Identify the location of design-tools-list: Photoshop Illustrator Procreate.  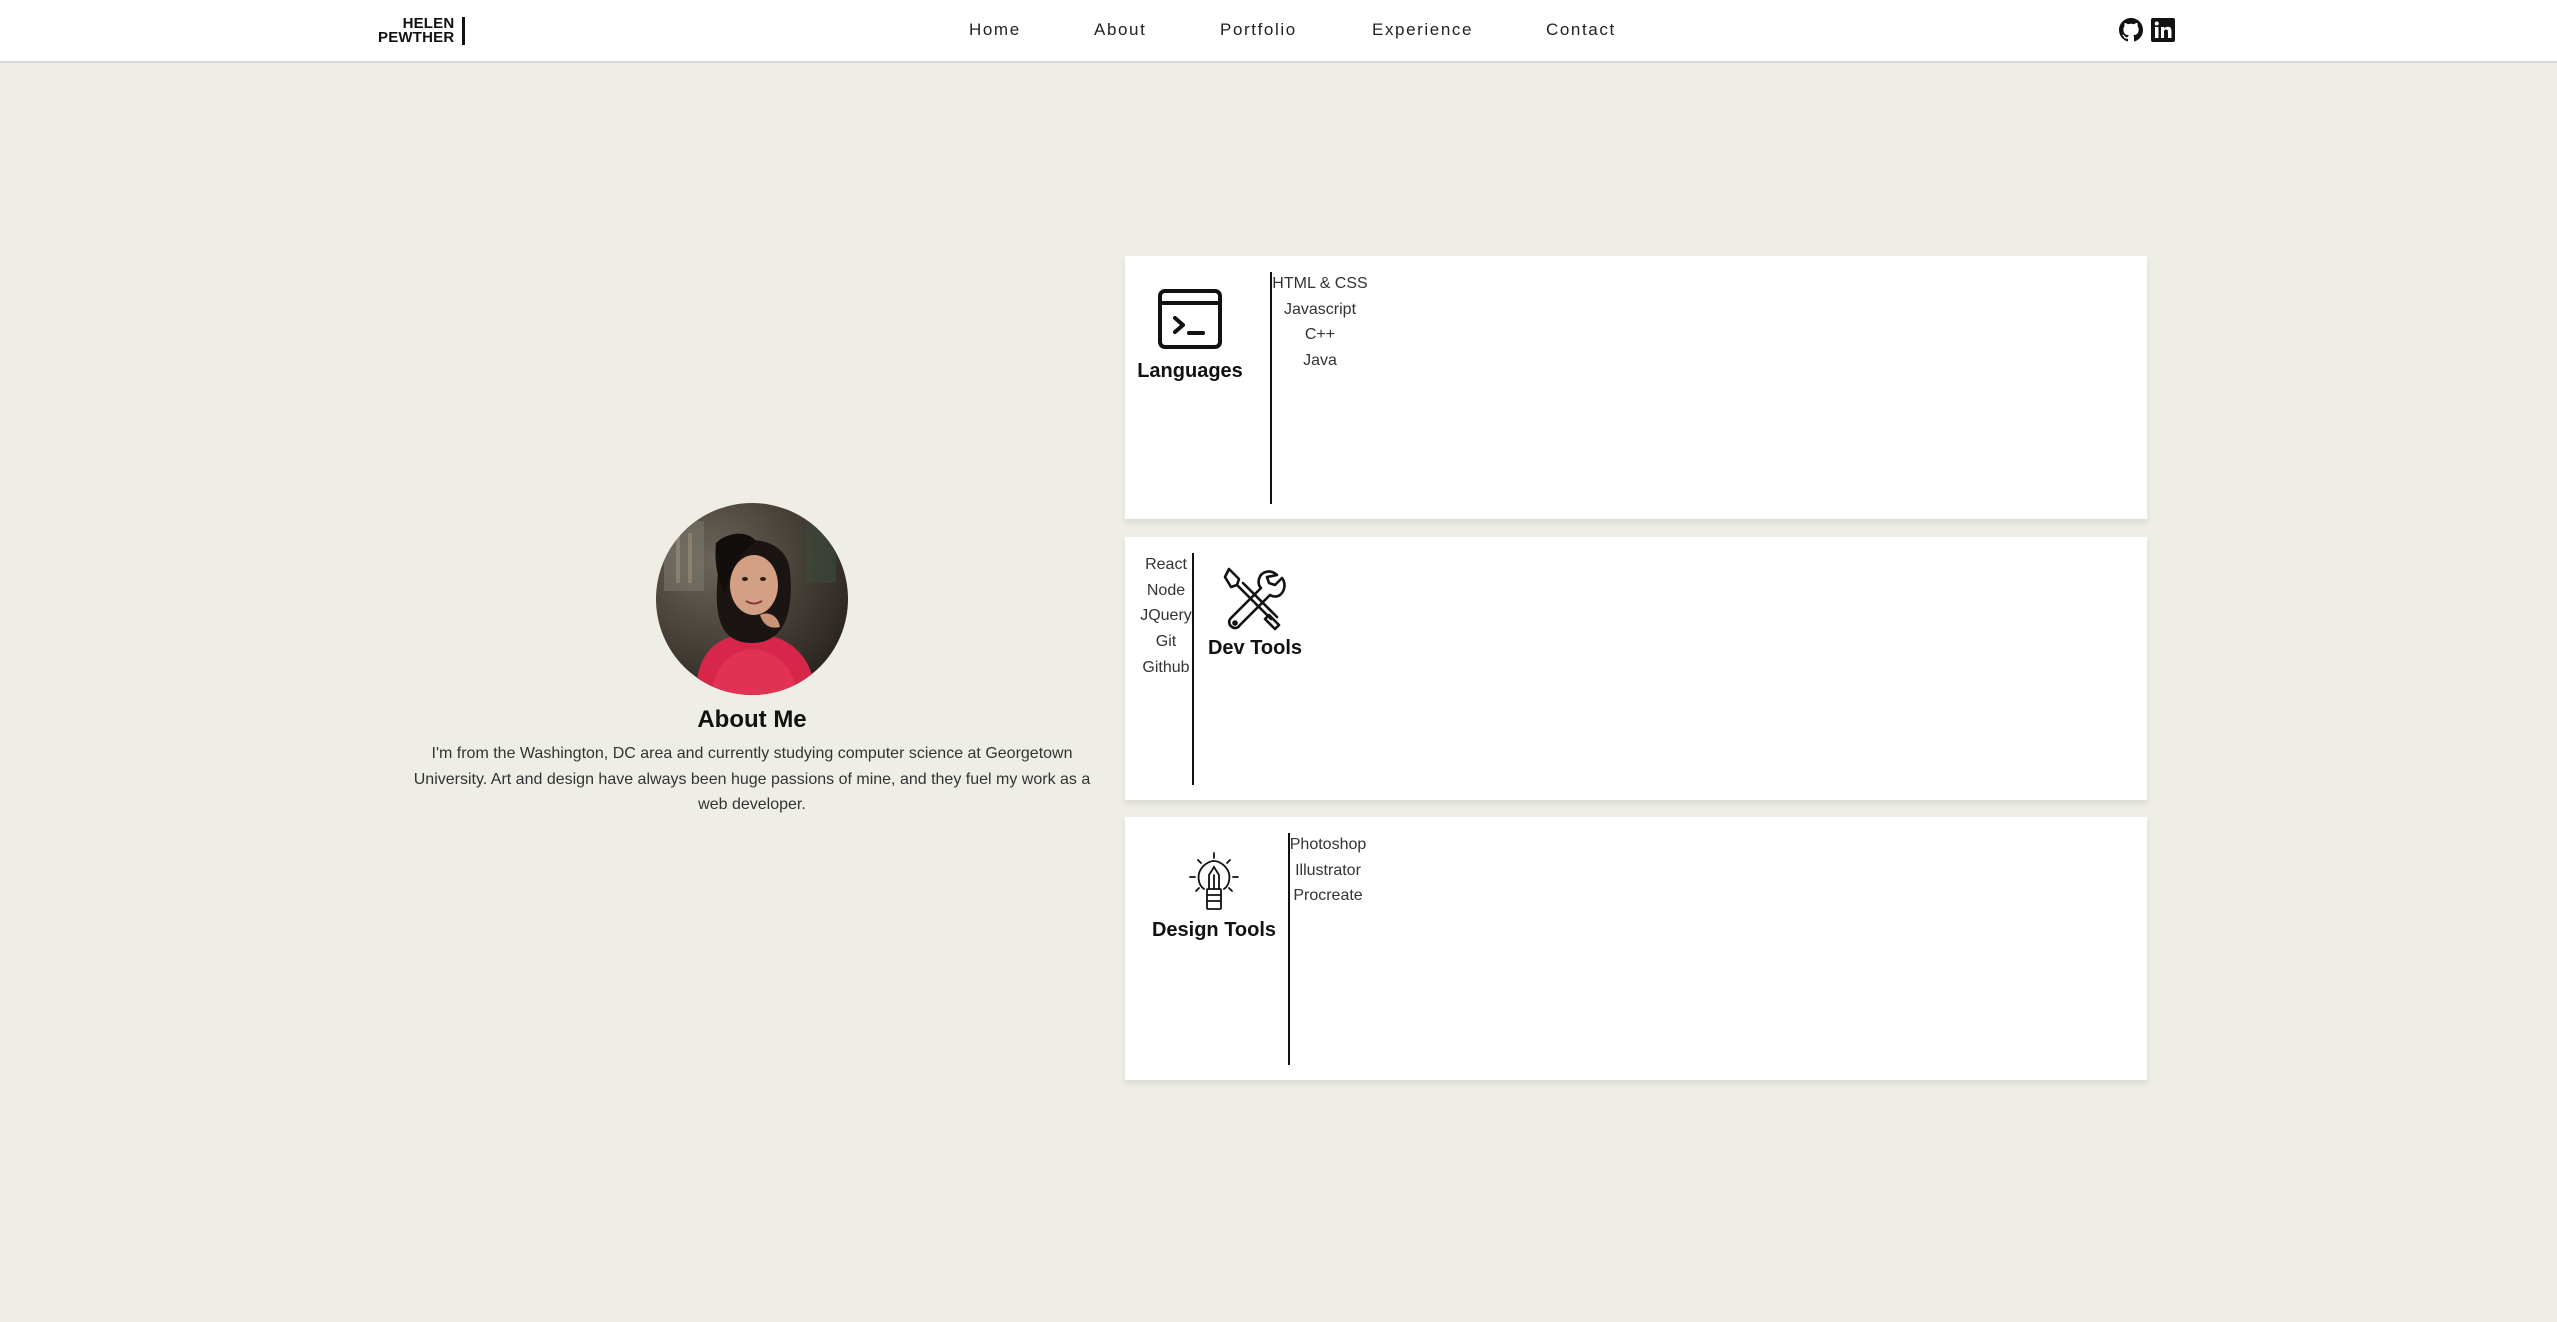
(1328, 870).